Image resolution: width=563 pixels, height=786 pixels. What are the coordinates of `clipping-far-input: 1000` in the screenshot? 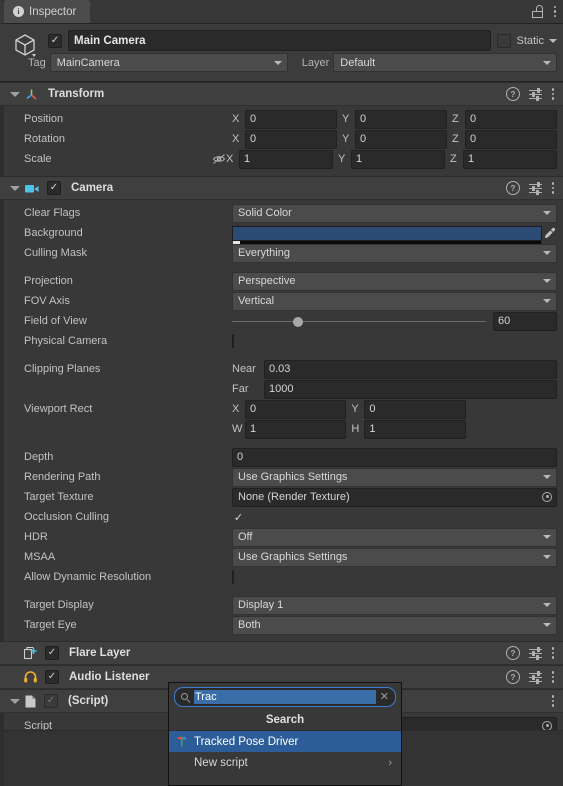 It's located at (410, 389).